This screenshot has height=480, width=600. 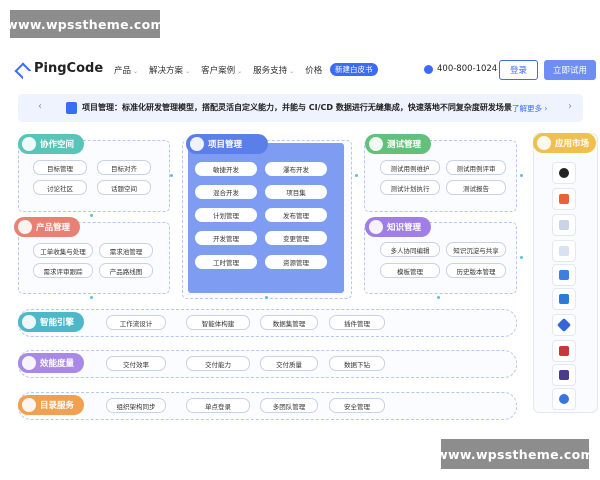 What do you see at coordinates (51, 363) in the screenshot?
I see `efficiency-header: 效能度量` at bounding box center [51, 363].